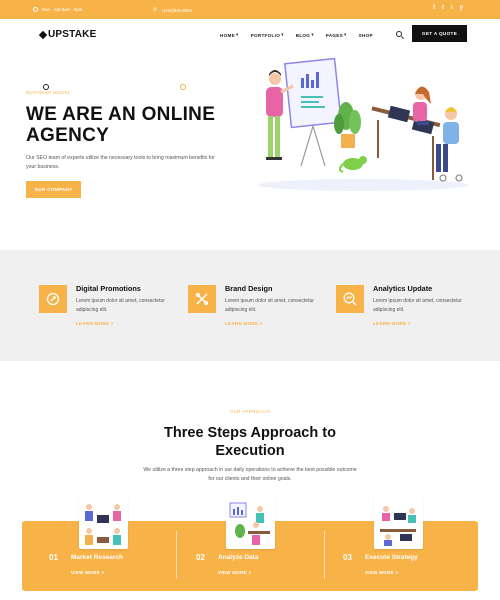 The image size is (500, 600). I want to click on hours-text: Mon - Sat 8am - 8pm, so click(62, 9).